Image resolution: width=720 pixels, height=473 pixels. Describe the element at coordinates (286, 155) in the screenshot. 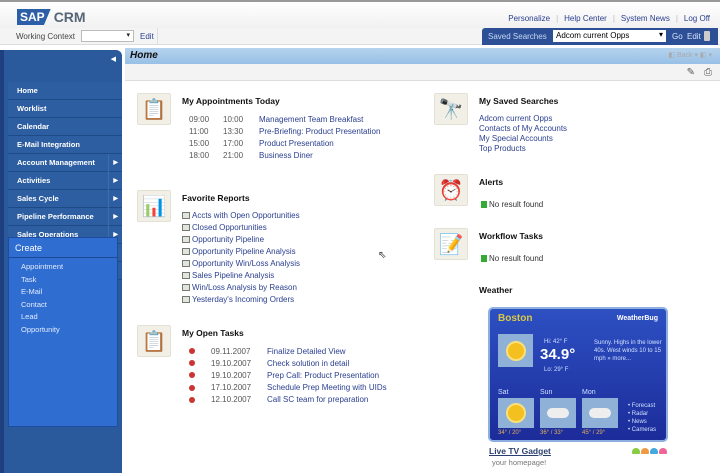

I see `appointment-link: Business Diner` at that location.